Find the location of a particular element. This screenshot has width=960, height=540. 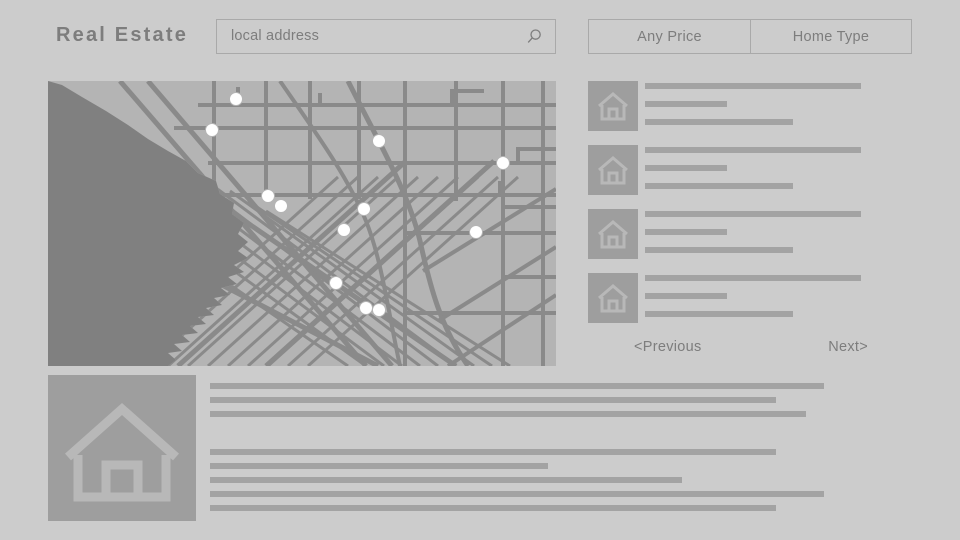

search-icon is located at coordinates (534, 37).